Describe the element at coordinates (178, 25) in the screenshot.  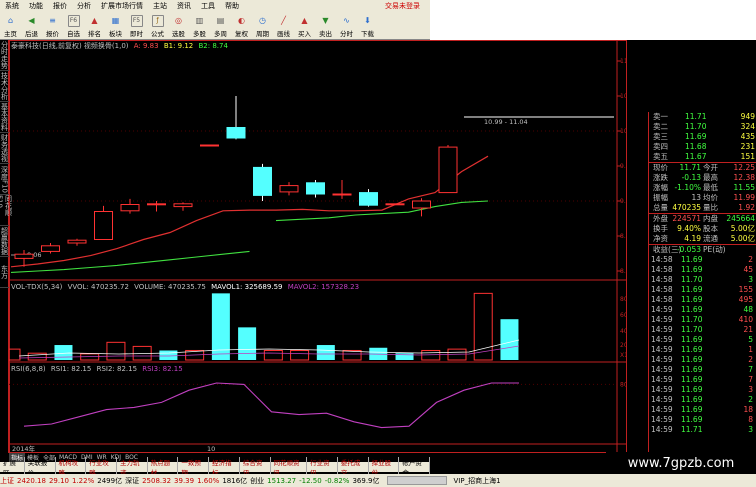
I see `toolbar-button-8: ◎ 选股` at that location.